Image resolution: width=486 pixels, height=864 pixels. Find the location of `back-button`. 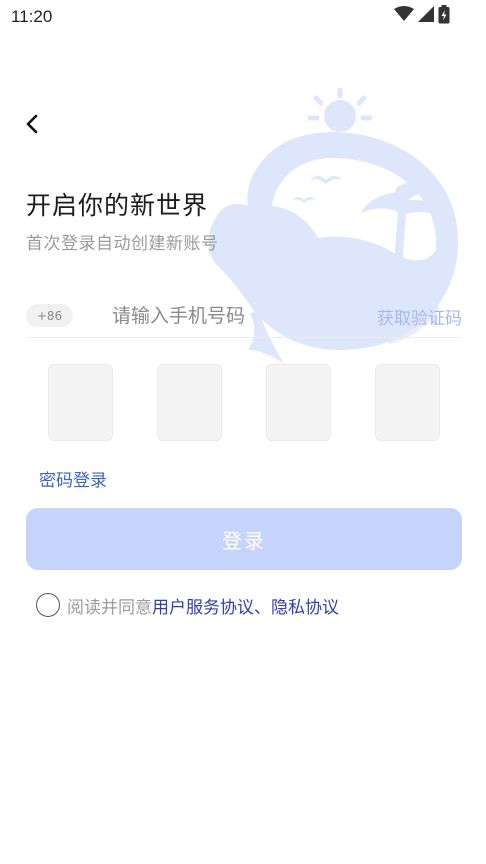

back-button is located at coordinates (32, 126).